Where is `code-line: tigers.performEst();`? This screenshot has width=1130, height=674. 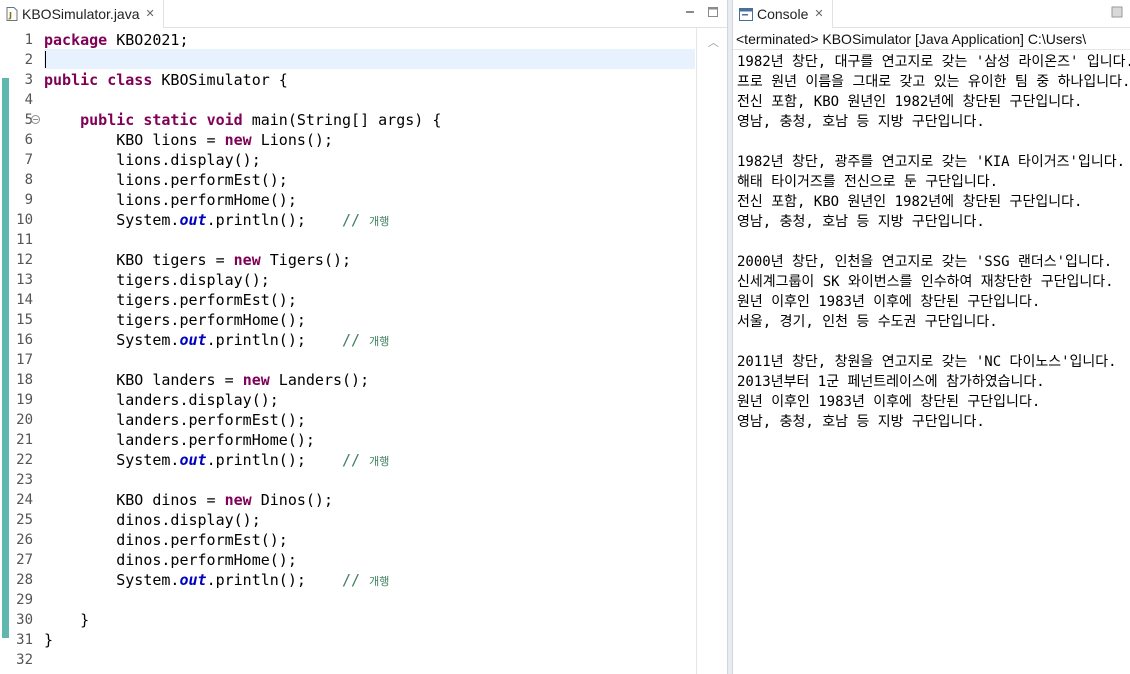
code-line: tigers.performEst(); is located at coordinates (170, 300).